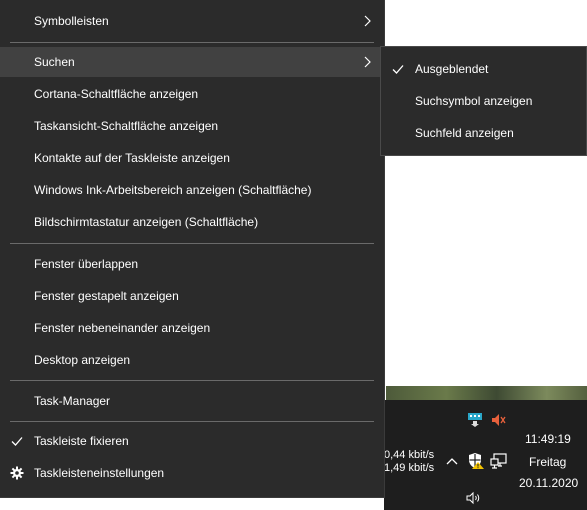 The width and height of the screenshot is (587, 510). Describe the element at coordinates (486, 393) in the screenshot. I see `desktop-wallpaper-strip` at that location.